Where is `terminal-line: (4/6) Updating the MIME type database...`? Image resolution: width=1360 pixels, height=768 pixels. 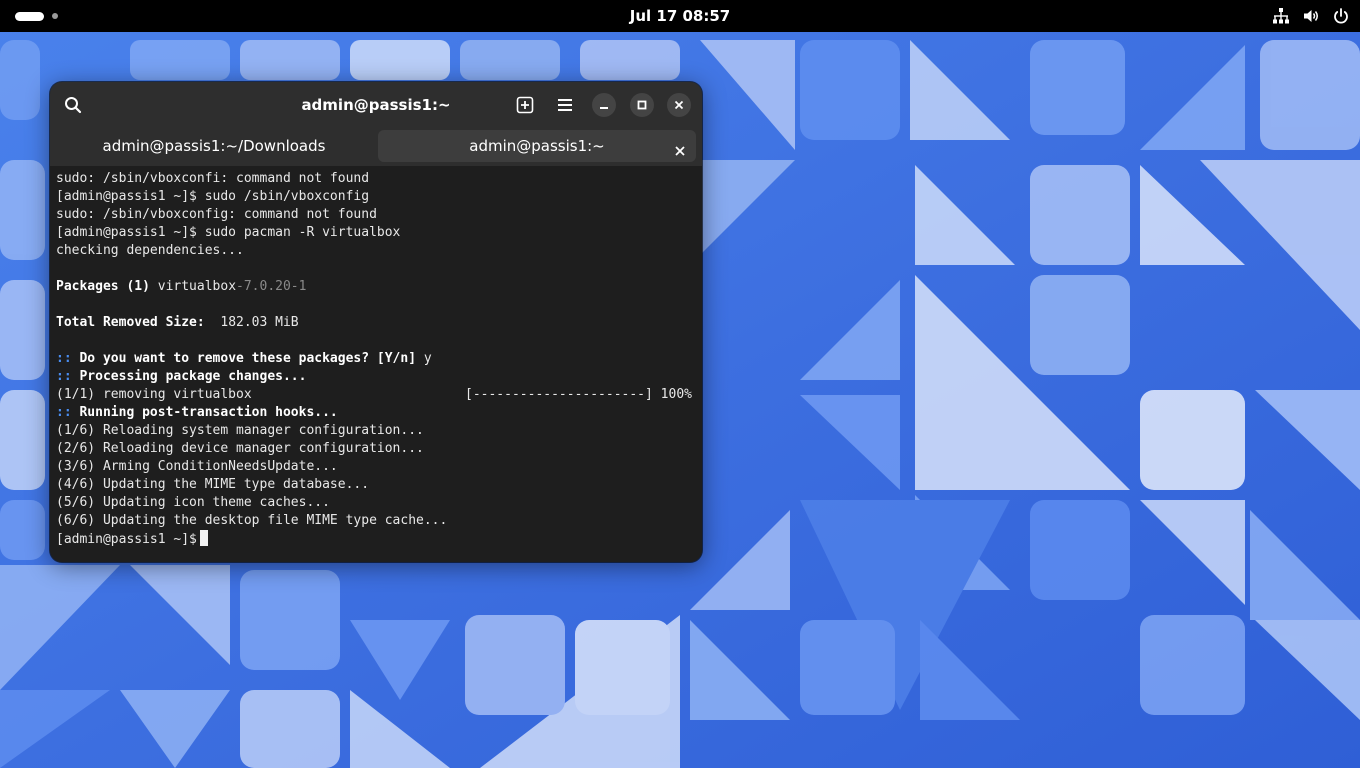 terminal-line: (4/6) Updating the MIME type database... is located at coordinates (213, 484).